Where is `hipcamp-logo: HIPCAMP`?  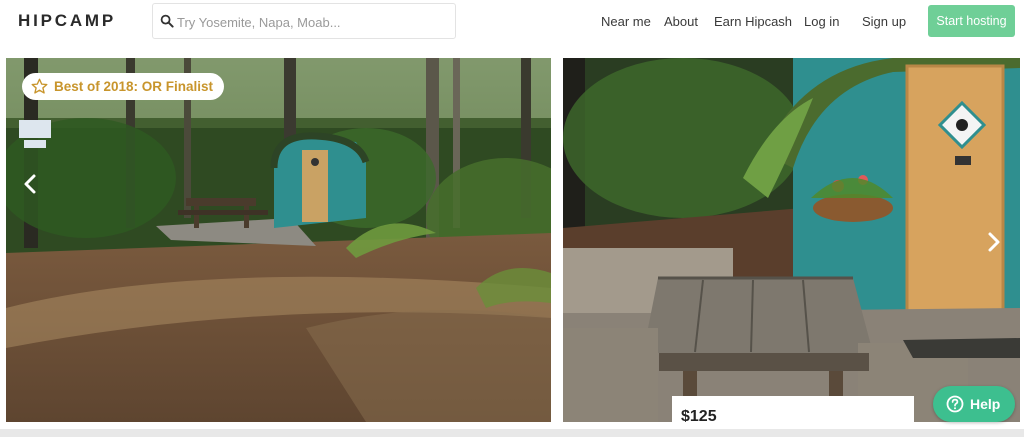
hipcamp-logo: HIPCAMP is located at coordinates (67, 21).